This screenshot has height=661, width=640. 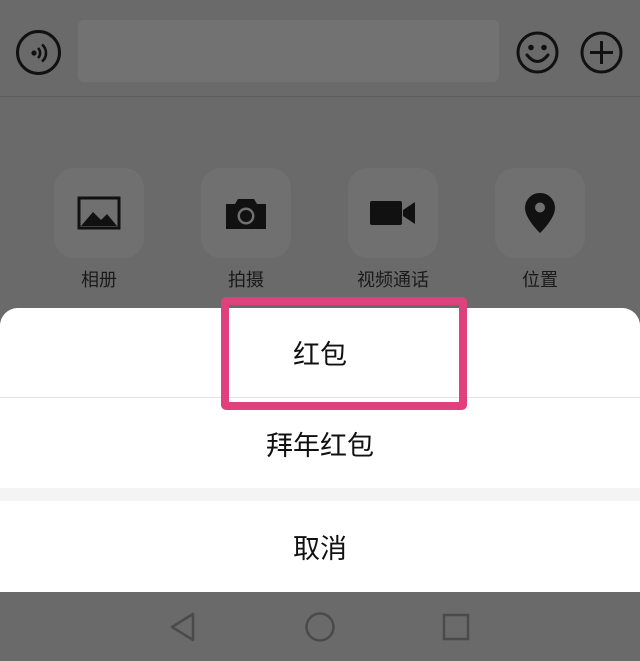 I want to click on highlight-box, so click(x=344, y=353).